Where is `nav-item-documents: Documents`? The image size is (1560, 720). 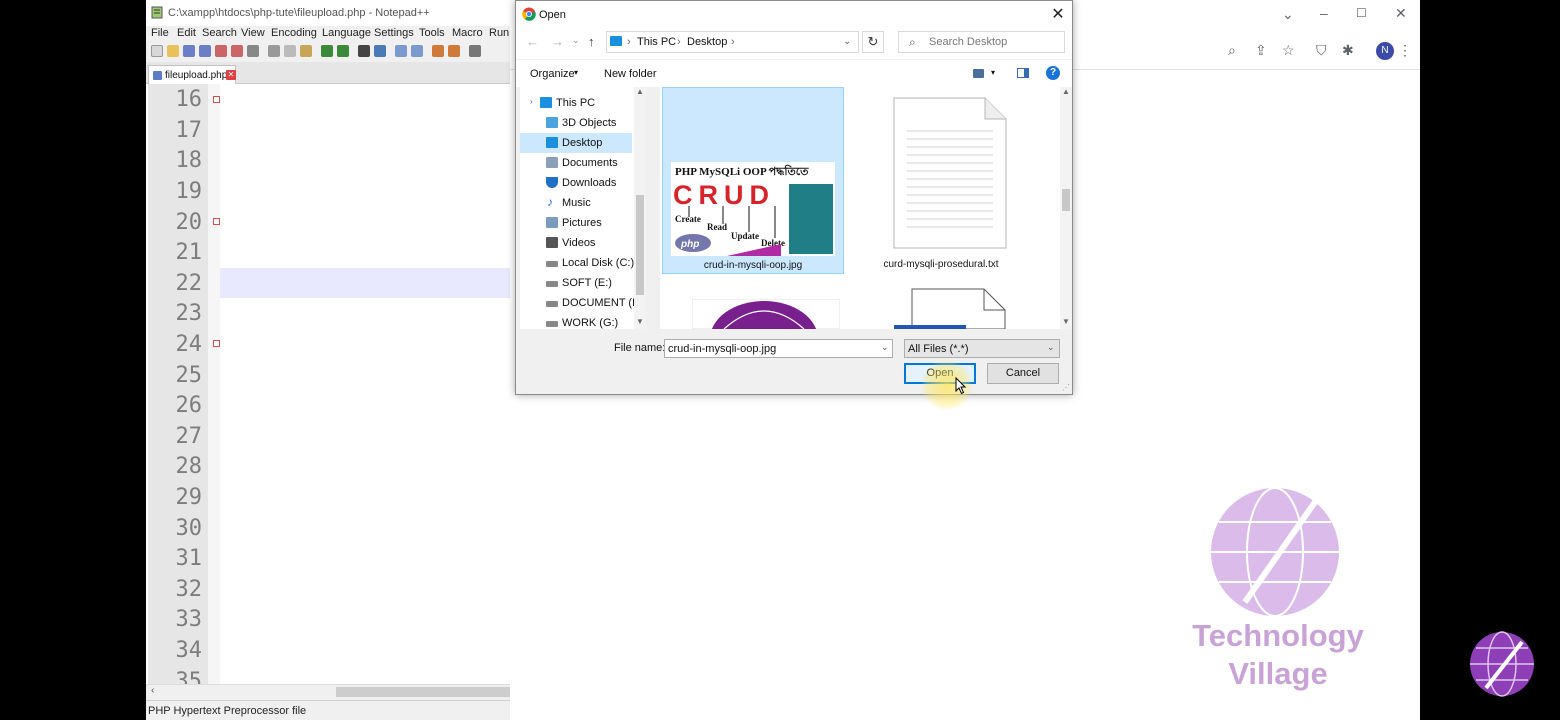 nav-item-documents: Documents is located at coordinates (576, 163).